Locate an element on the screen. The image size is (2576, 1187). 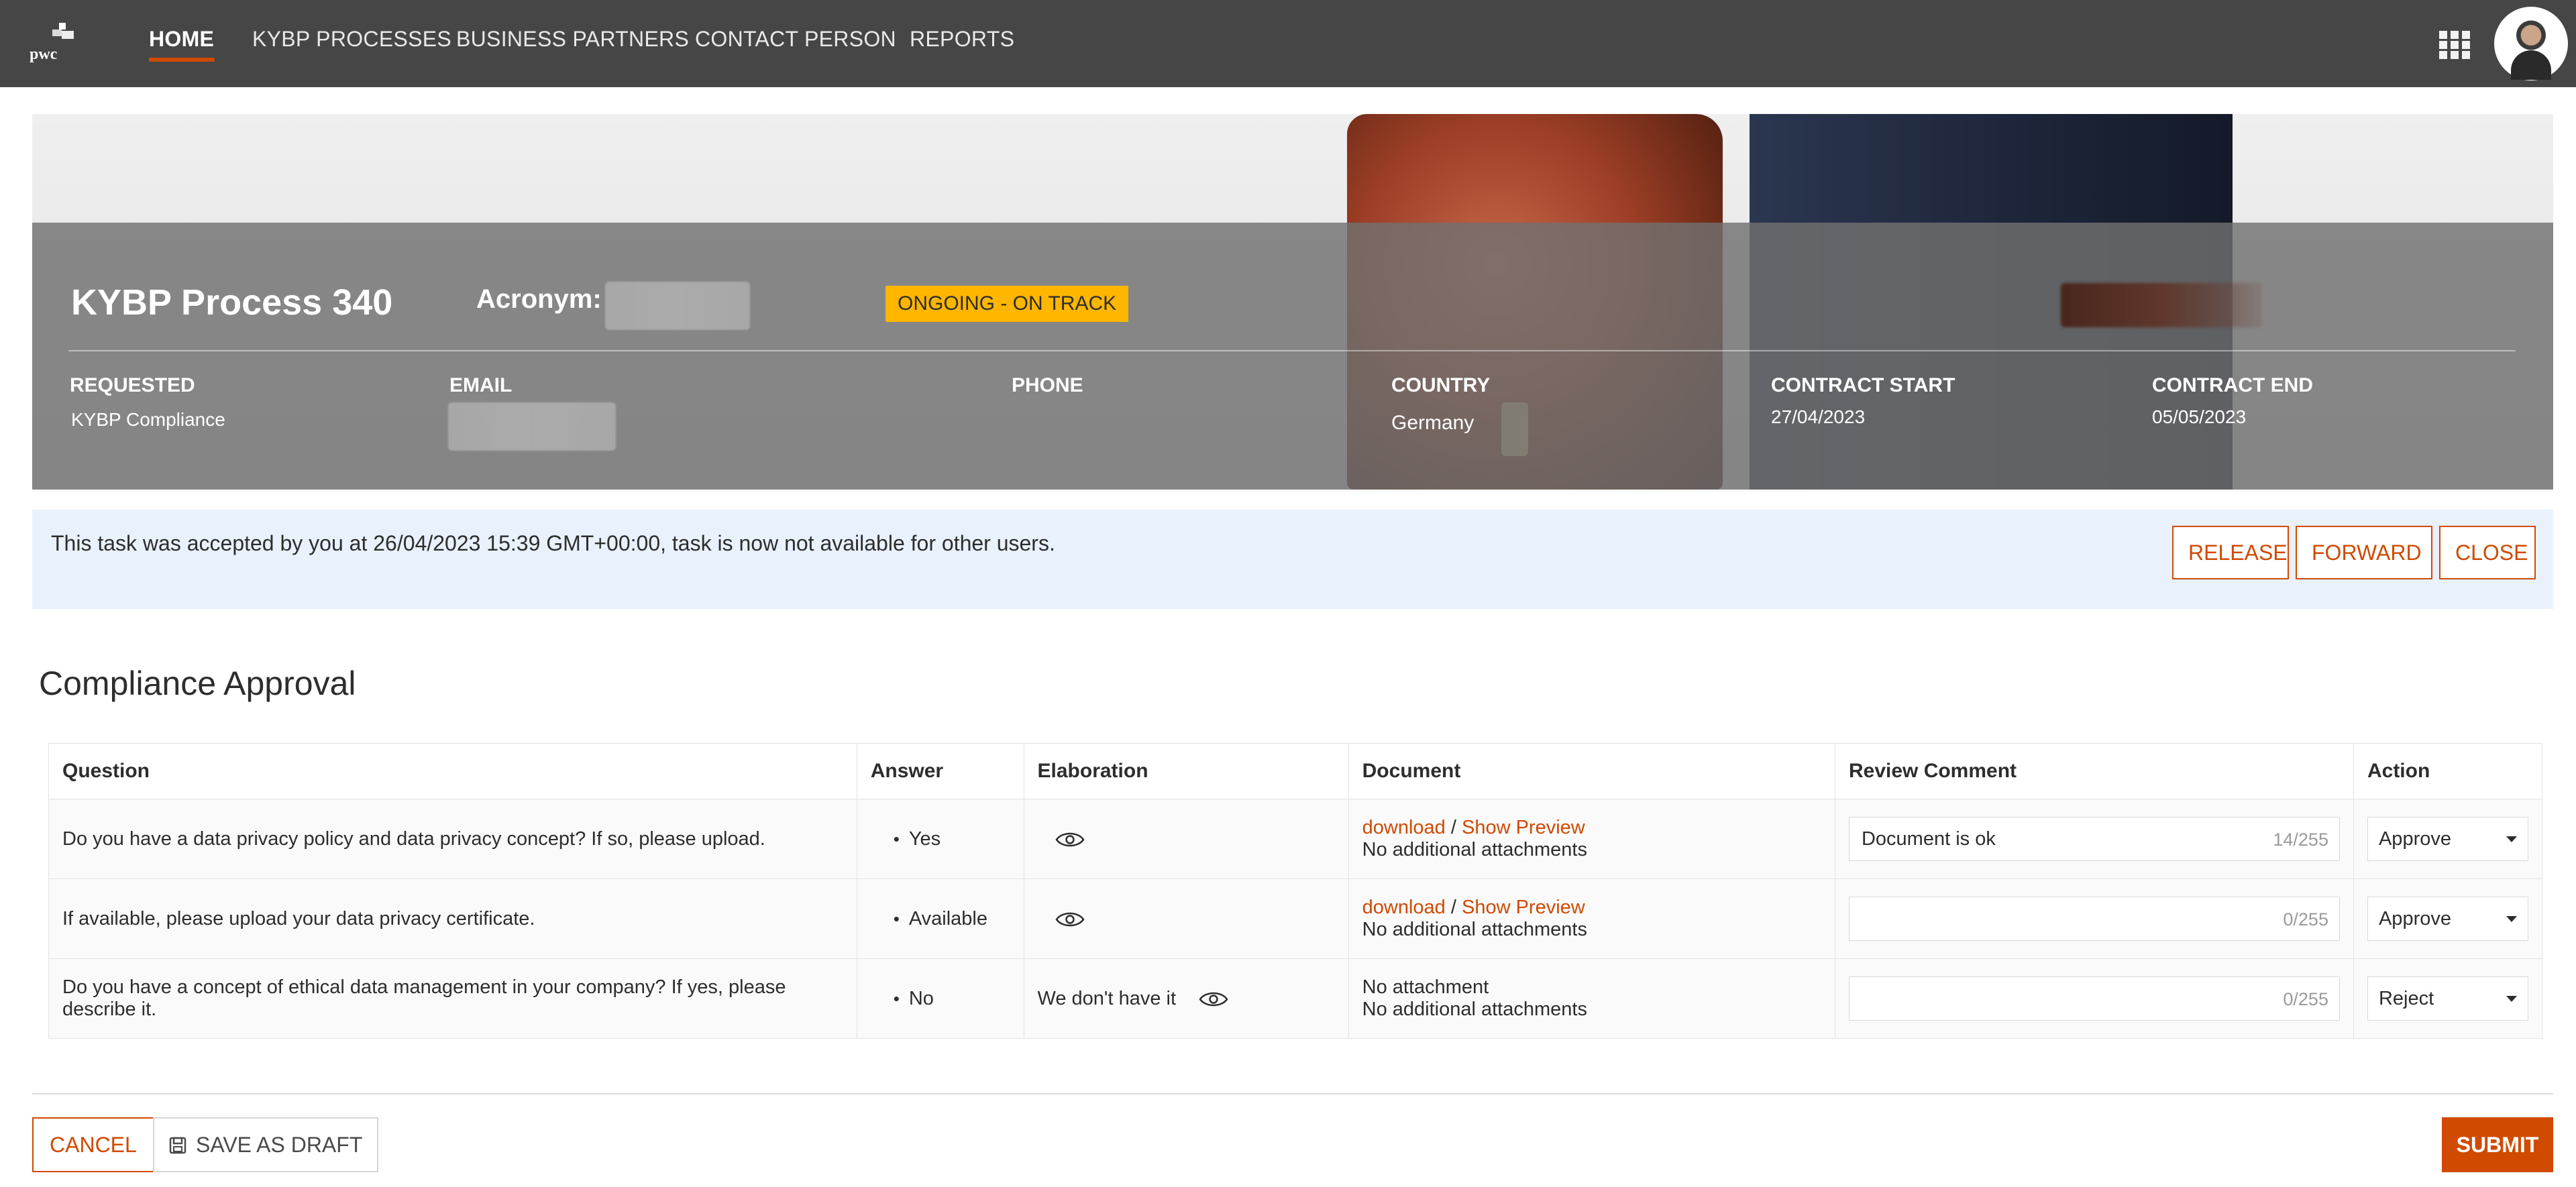
pwc-logo: pwc is located at coordinates (53, 44).